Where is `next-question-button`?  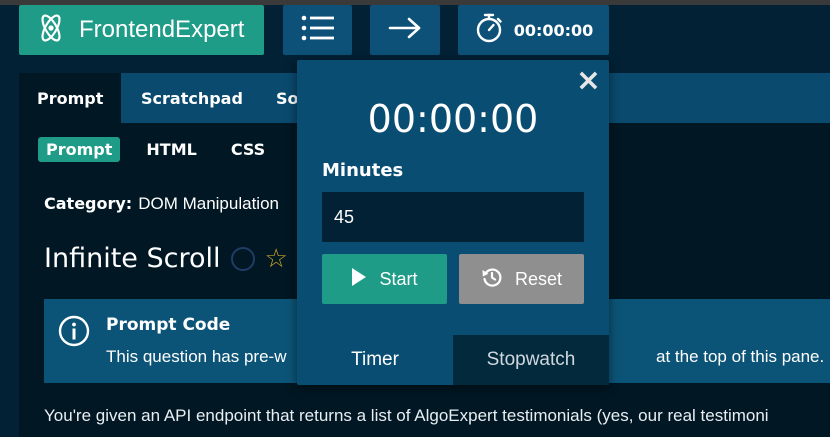 next-question-button is located at coordinates (405, 30).